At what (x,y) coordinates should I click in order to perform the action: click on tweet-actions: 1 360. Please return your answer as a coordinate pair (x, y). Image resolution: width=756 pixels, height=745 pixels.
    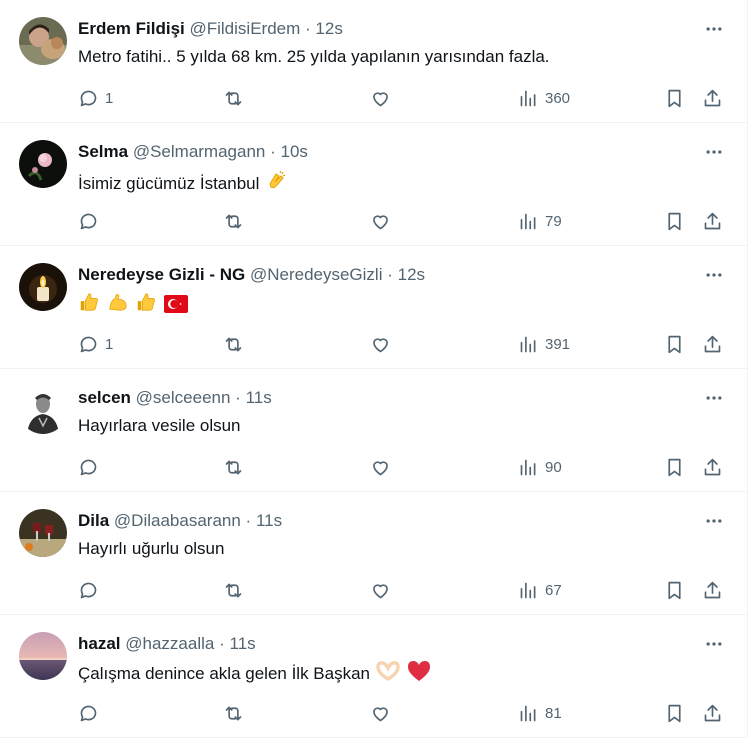
    Looking at the image, I should click on (403, 98).